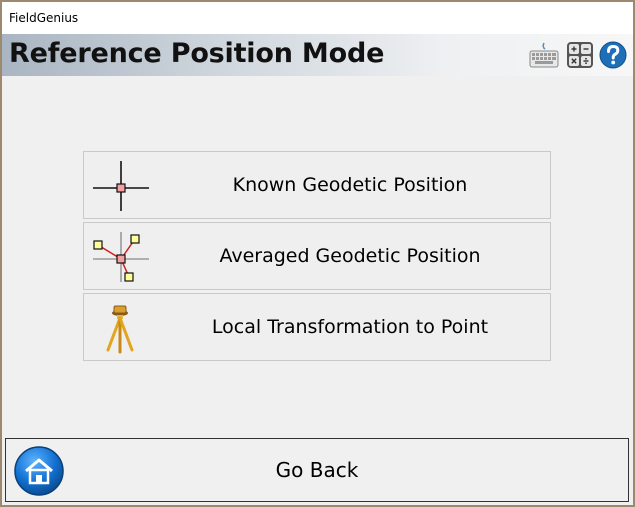 This screenshot has height=507, width=635. What do you see at coordinates (197, 53) in the screenshot?
I see `page-title: Reference Position Mode` at bounding box center [197, 53].